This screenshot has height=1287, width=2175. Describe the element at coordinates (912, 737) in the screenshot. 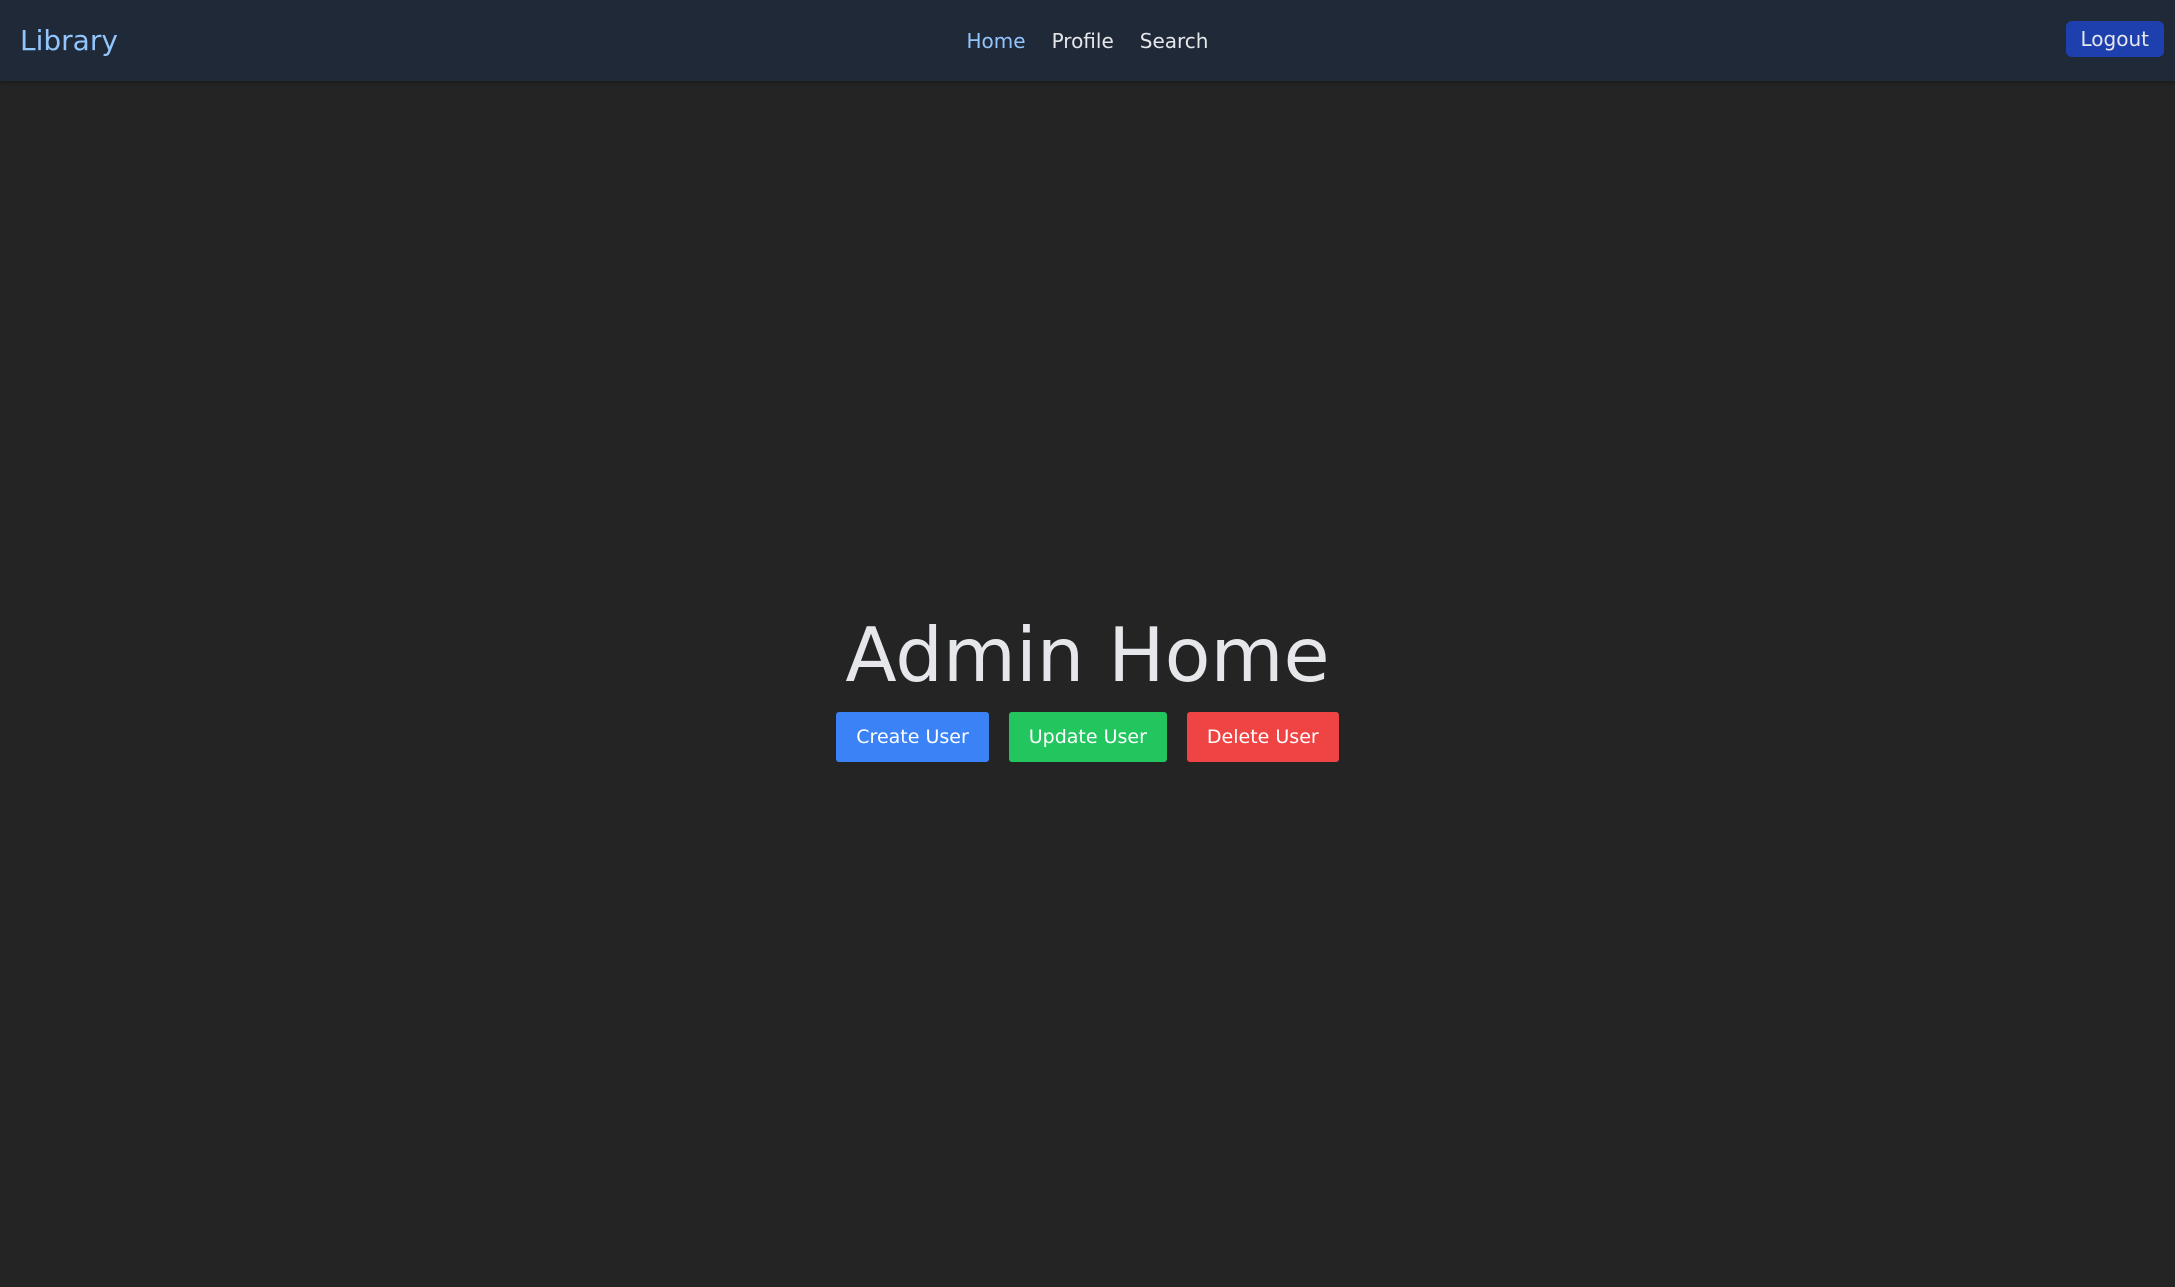

I see `create-user-button: Create User` at that location.